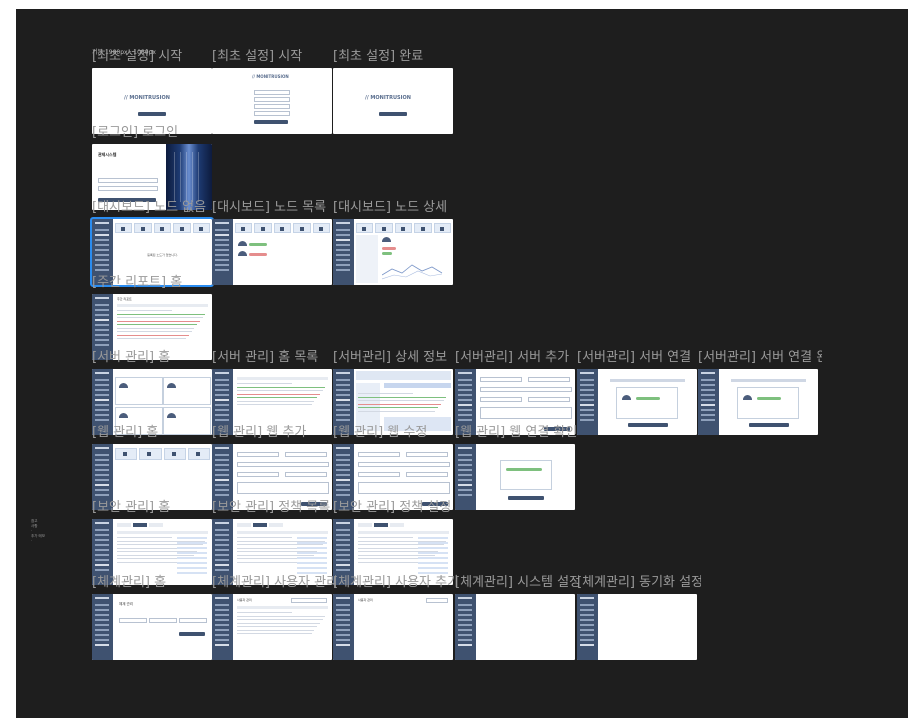  I want to click on design-frame-f24: [체계관리] 사용자 추가사용자 관리, so click(395, 617).